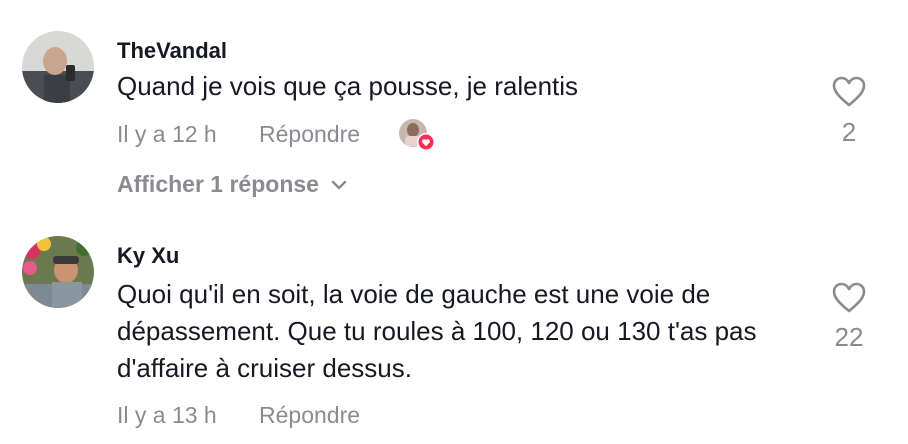  What do you see at coordinates (148, 256) in the screenshot?
I see `comment-username: Ky Xu` at bounding box center [148, 256].